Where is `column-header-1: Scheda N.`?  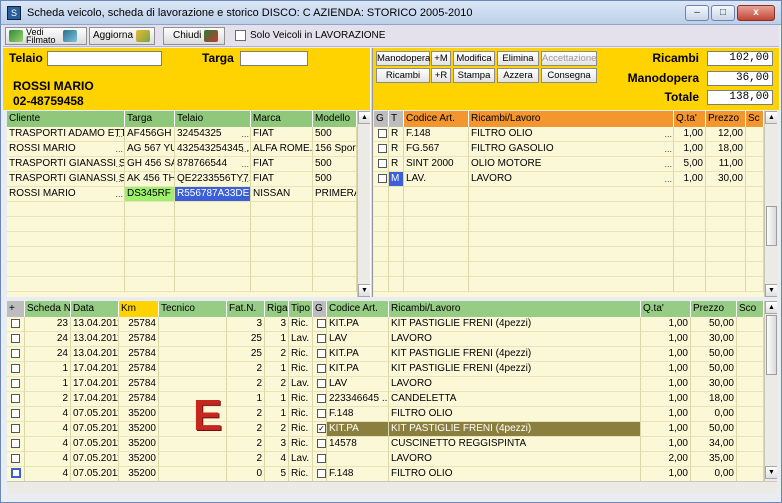
column-header-1: Scheda N. is located at coordinates (48, 309).